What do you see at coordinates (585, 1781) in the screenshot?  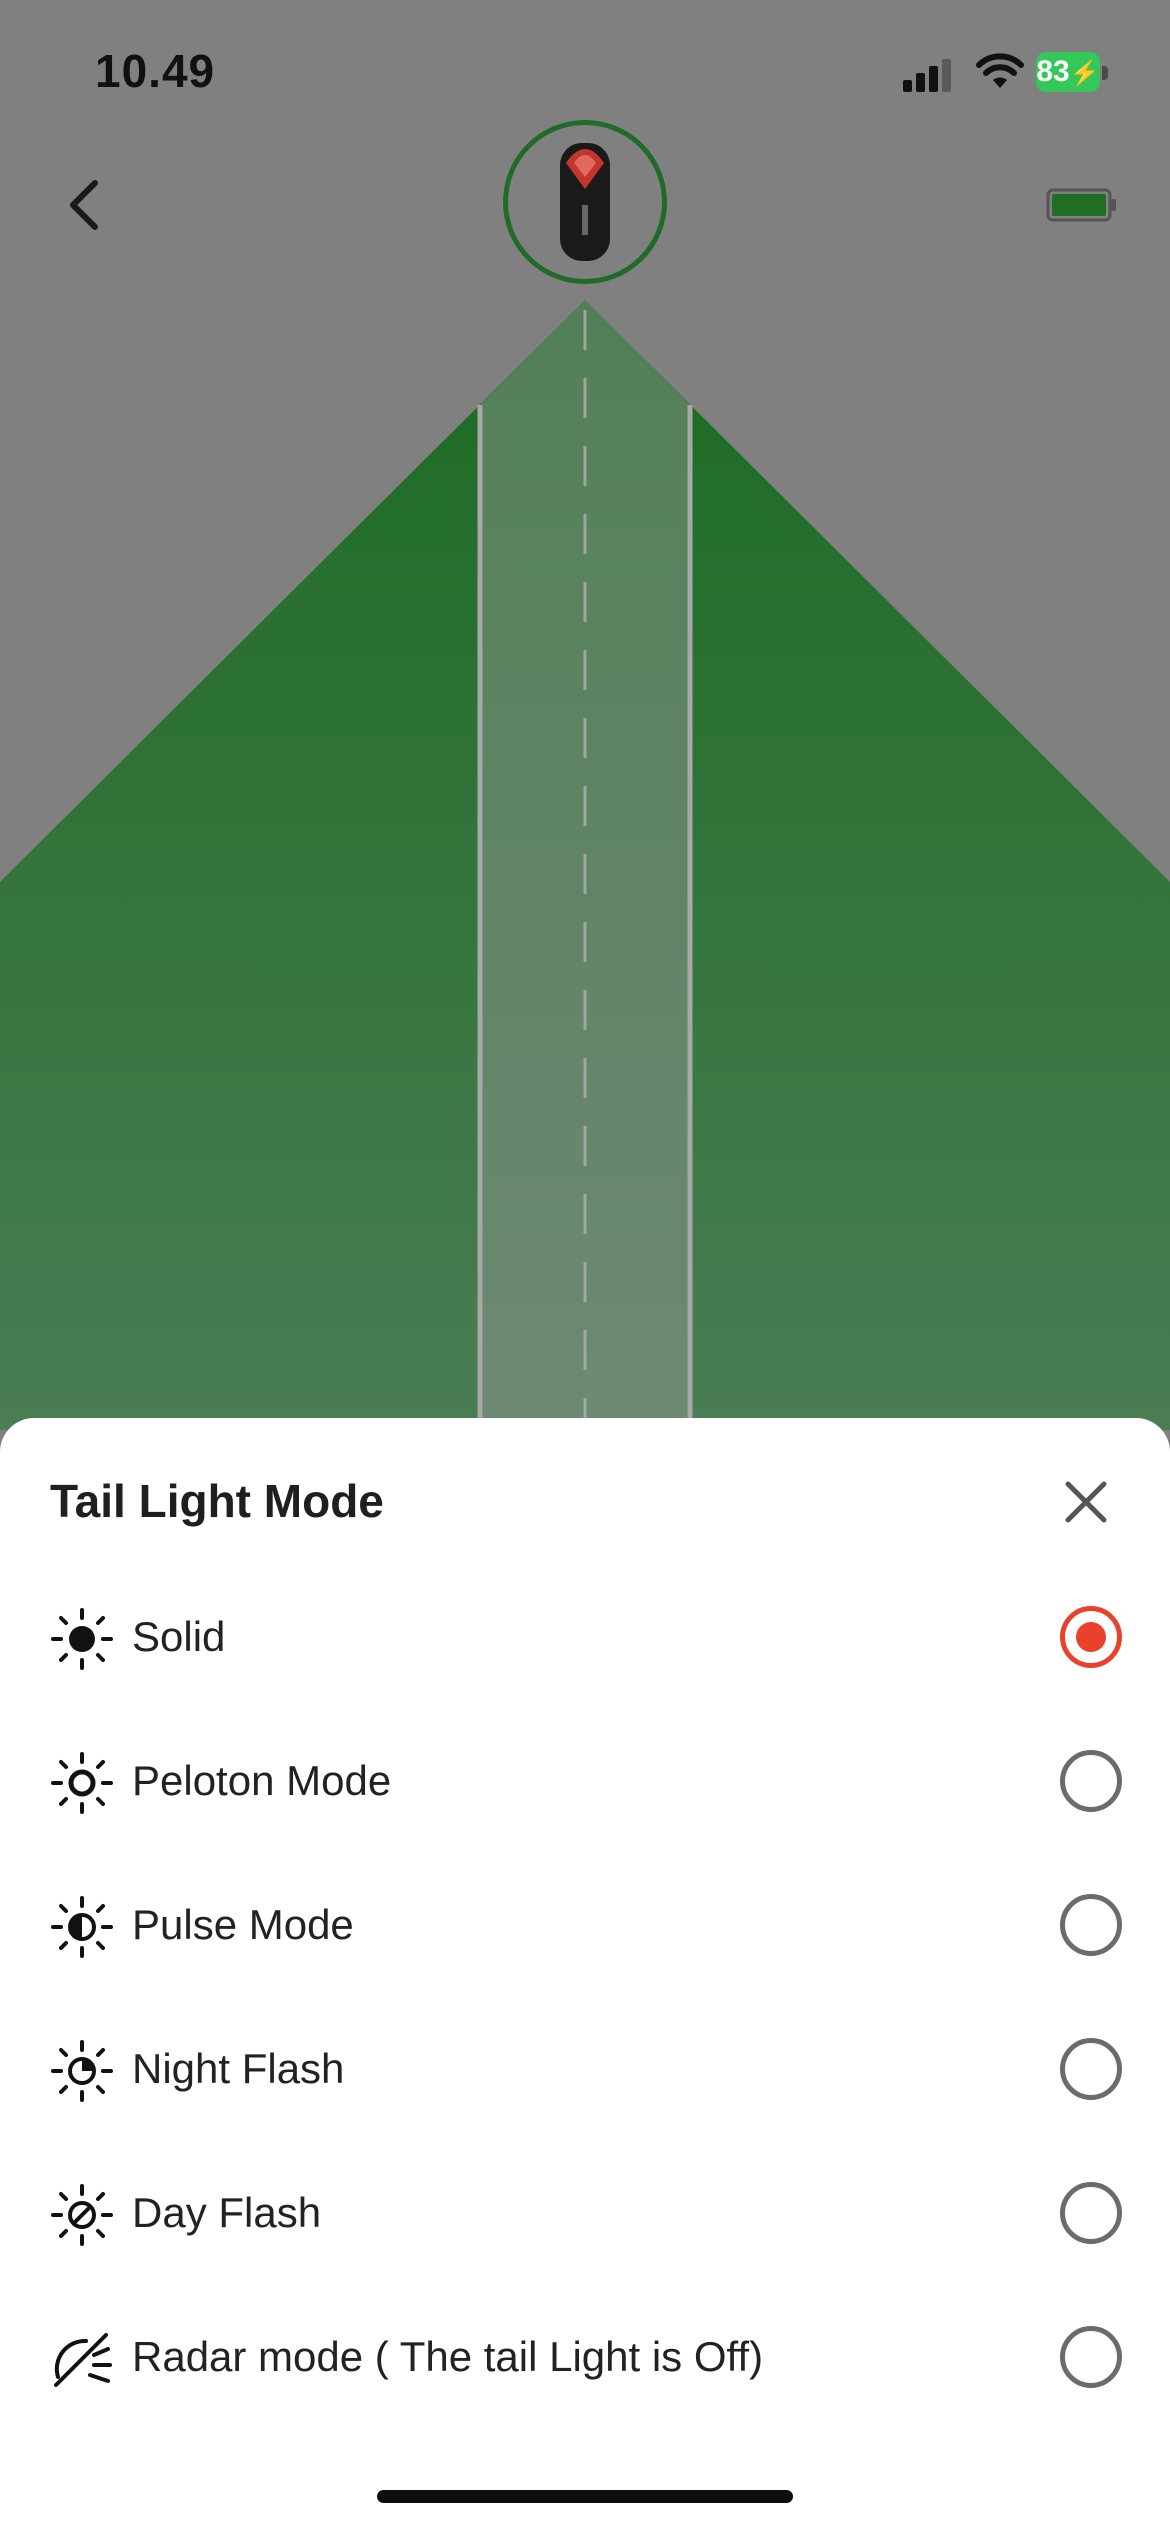 I see `mode-option-peloton: Peloton Mode` at bounding box center [585, 1781].